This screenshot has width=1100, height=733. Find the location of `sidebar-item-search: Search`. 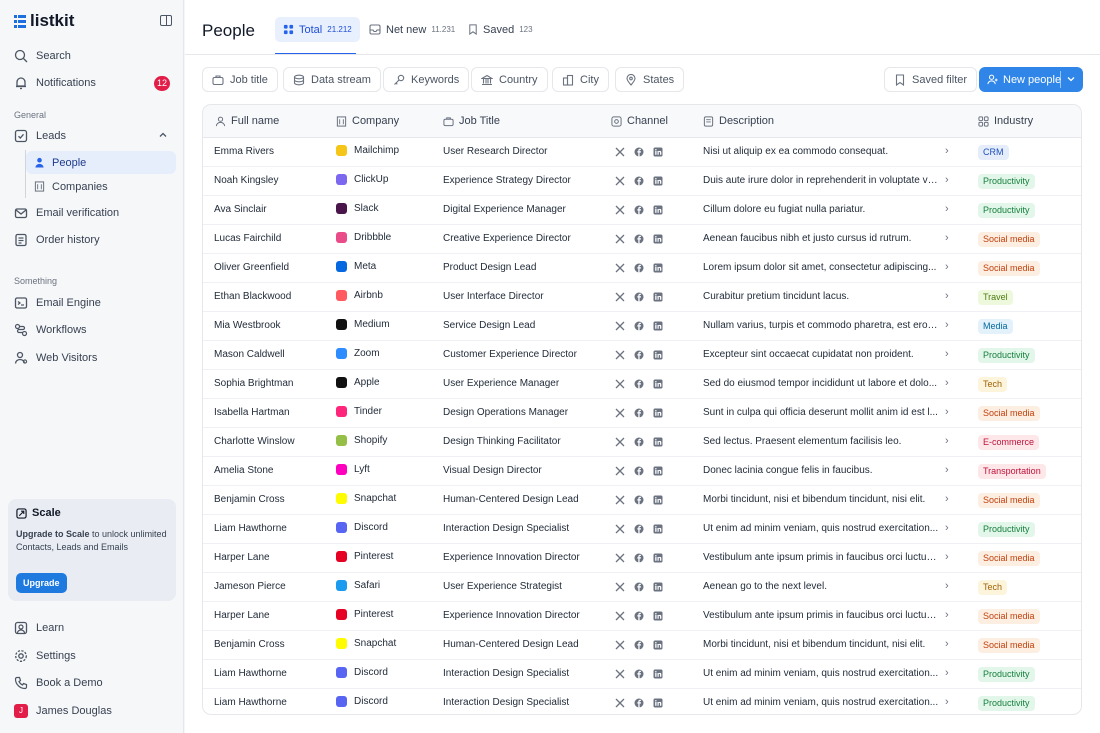

sidebar-item-search: Search is located at coordinates (92, 56).